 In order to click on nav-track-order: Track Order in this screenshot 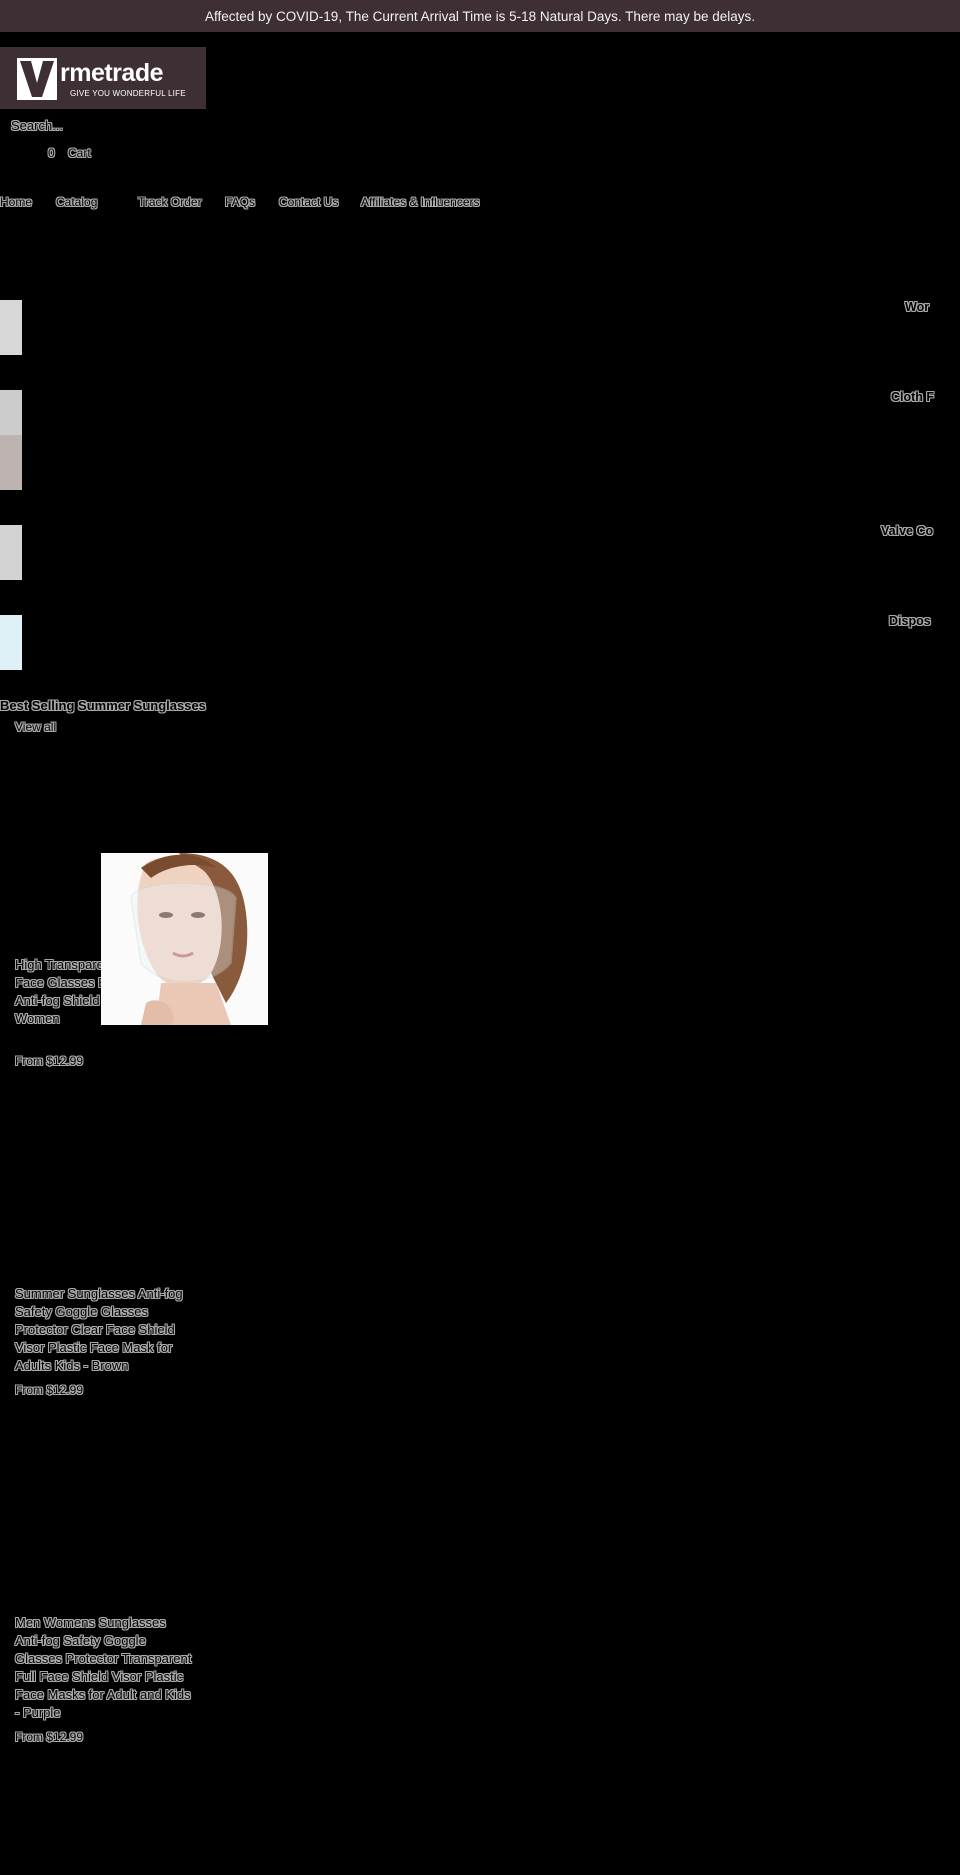, I will do `click(170, 202)`.